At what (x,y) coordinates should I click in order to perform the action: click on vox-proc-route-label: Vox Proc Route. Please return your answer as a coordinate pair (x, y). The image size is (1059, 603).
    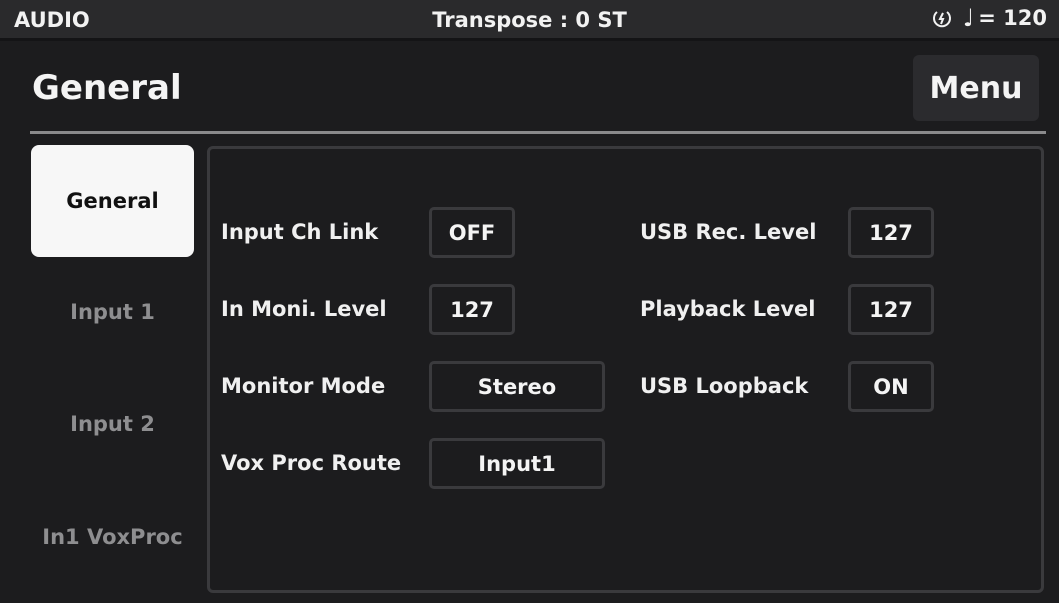
    Looking at the image, I should click on (311, 463).